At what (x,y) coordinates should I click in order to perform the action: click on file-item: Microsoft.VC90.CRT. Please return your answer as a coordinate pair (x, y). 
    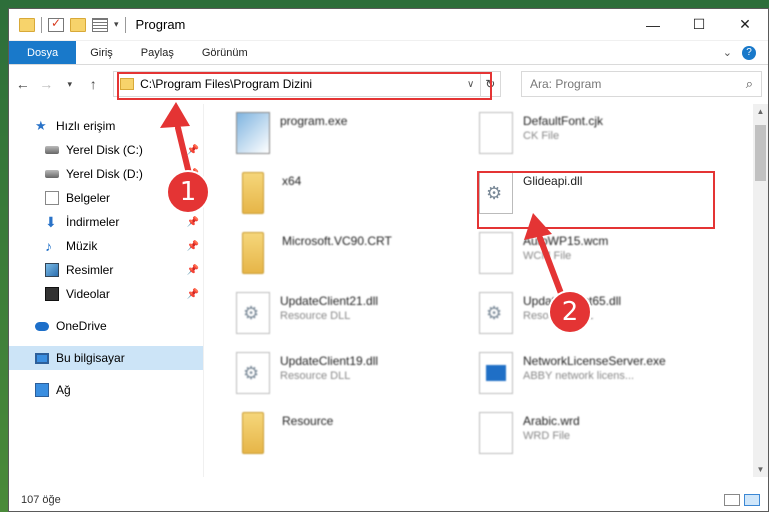
    Looking at the image, I should click on (356, 260).